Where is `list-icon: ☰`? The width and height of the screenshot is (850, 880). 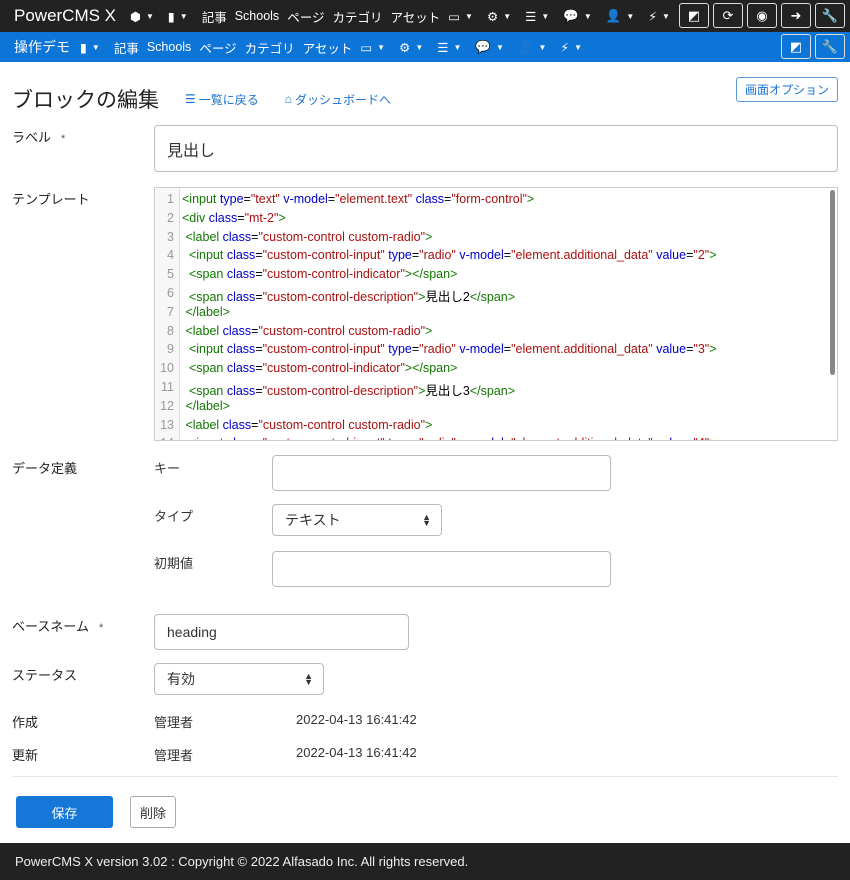 list-icon: ☰ is located at coordinates (190, 99).